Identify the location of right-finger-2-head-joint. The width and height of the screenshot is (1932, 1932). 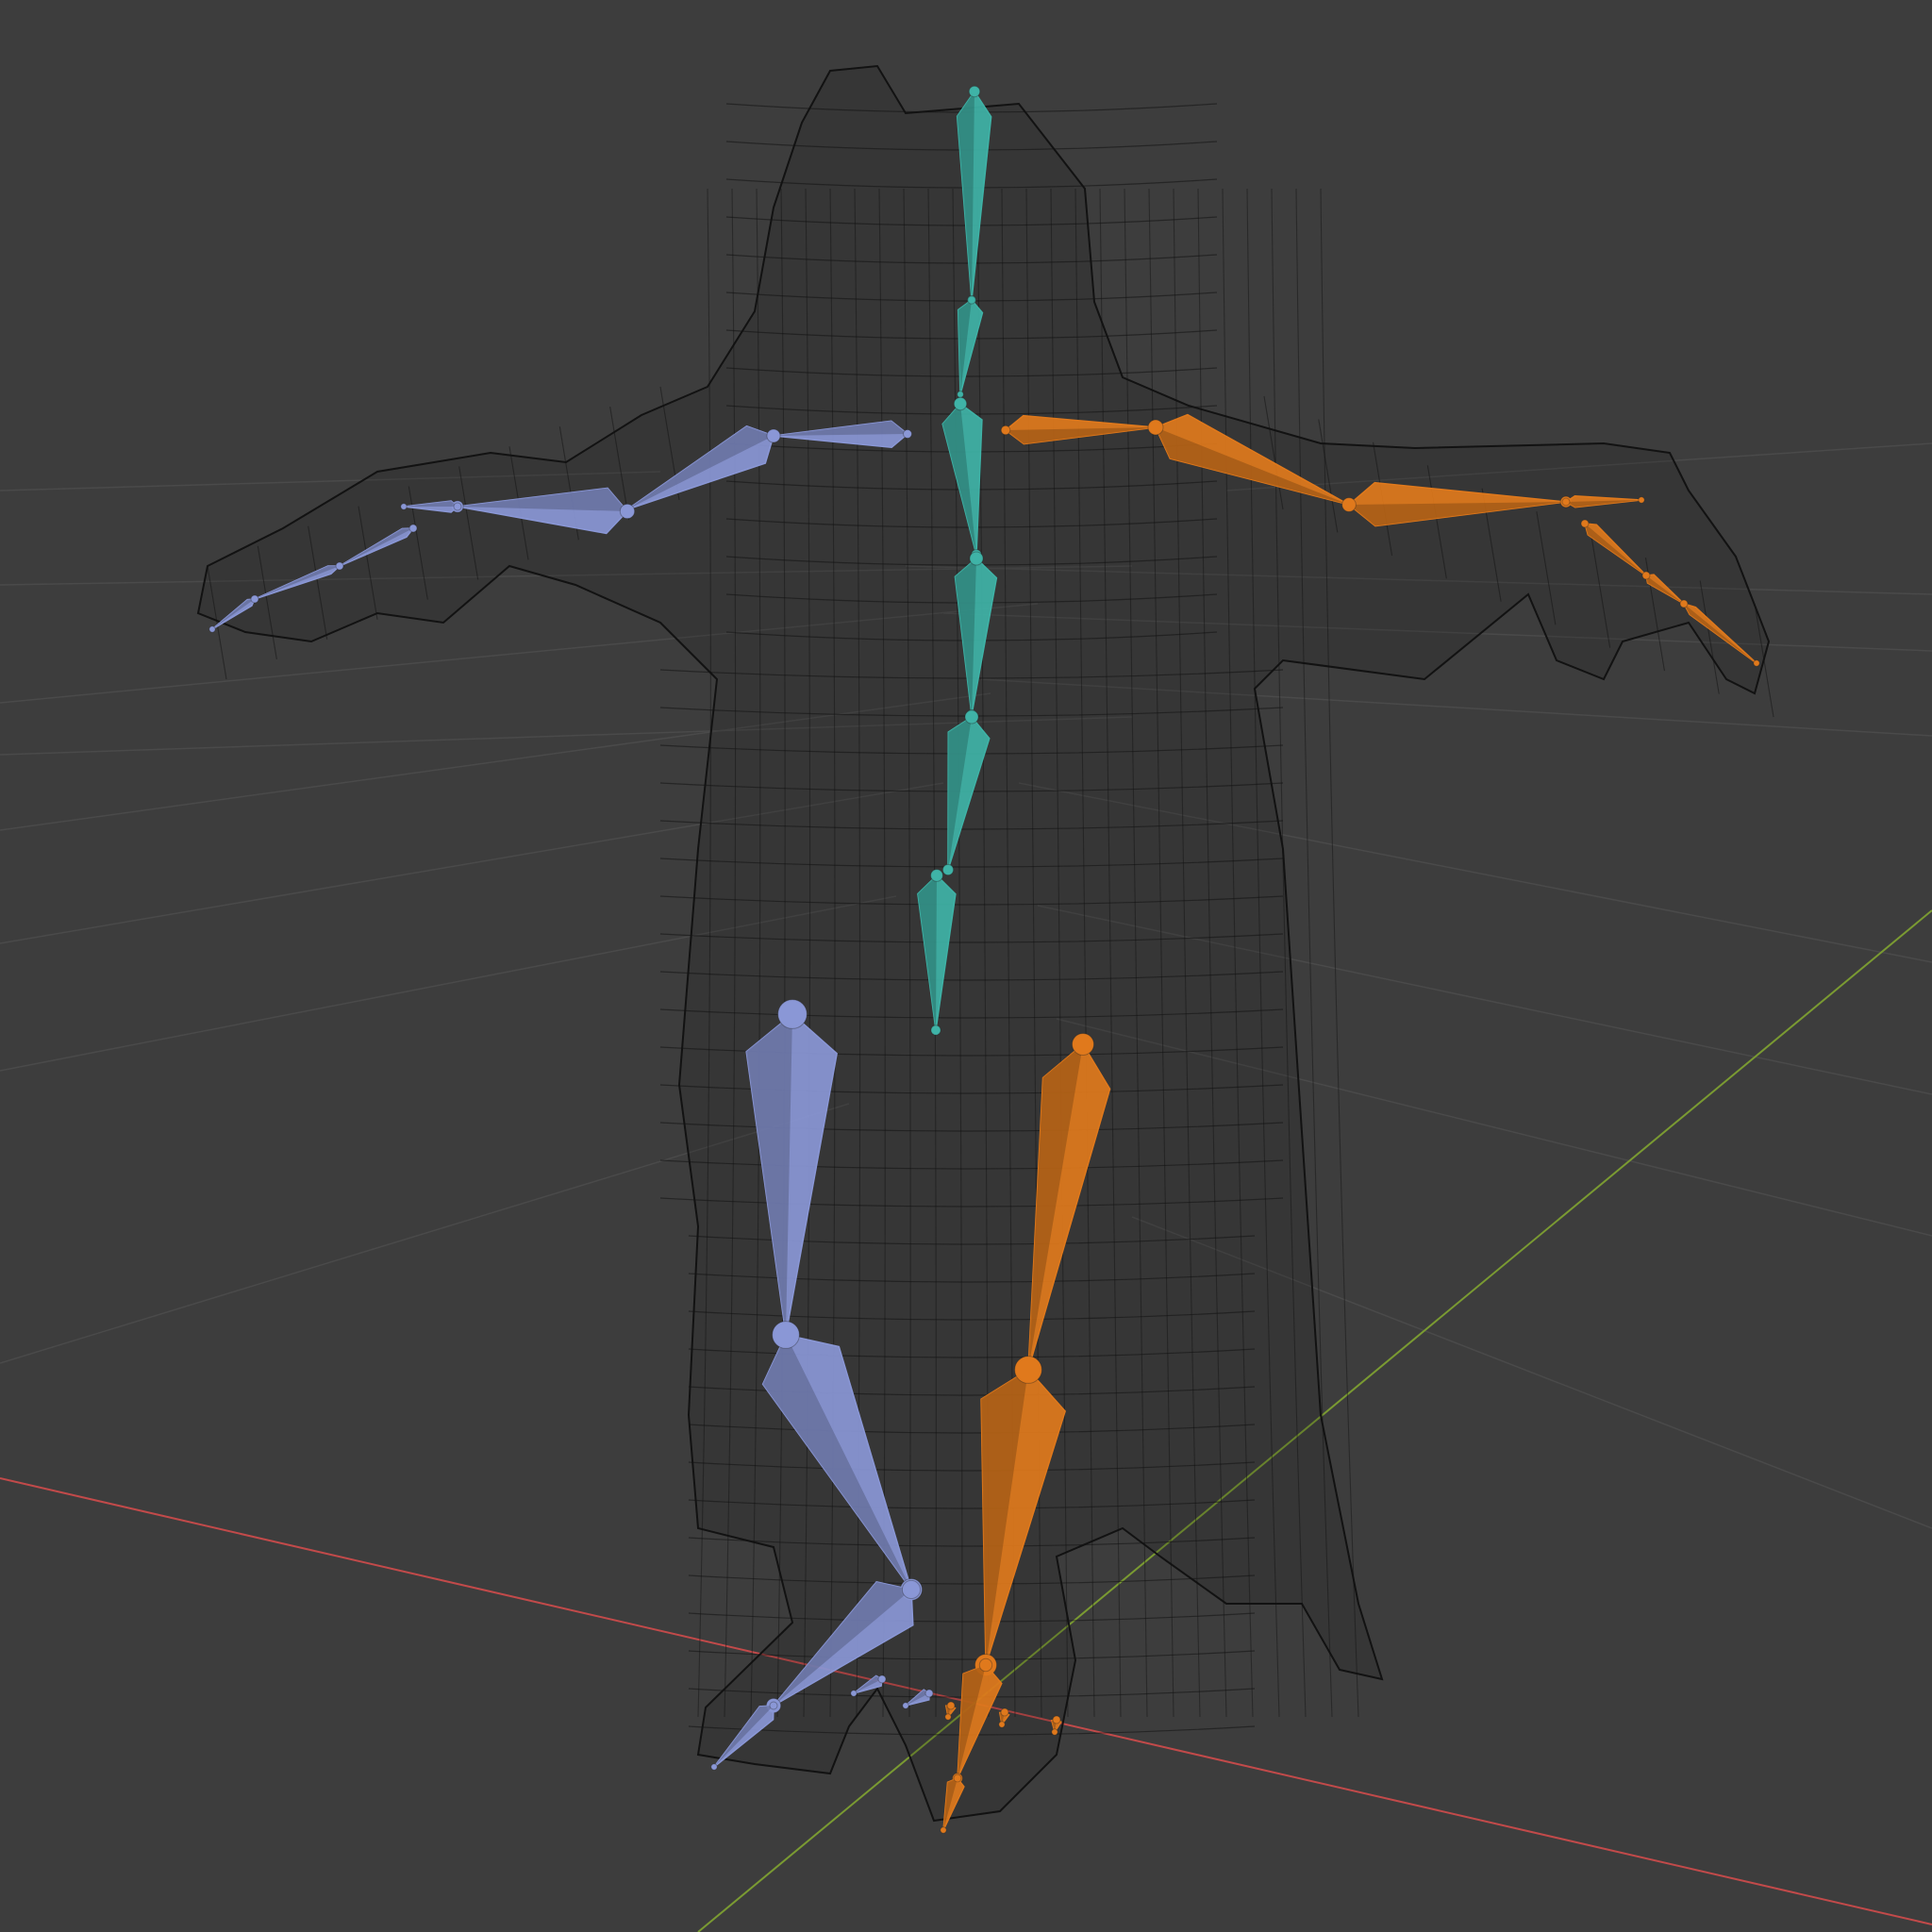
(1646, 576).